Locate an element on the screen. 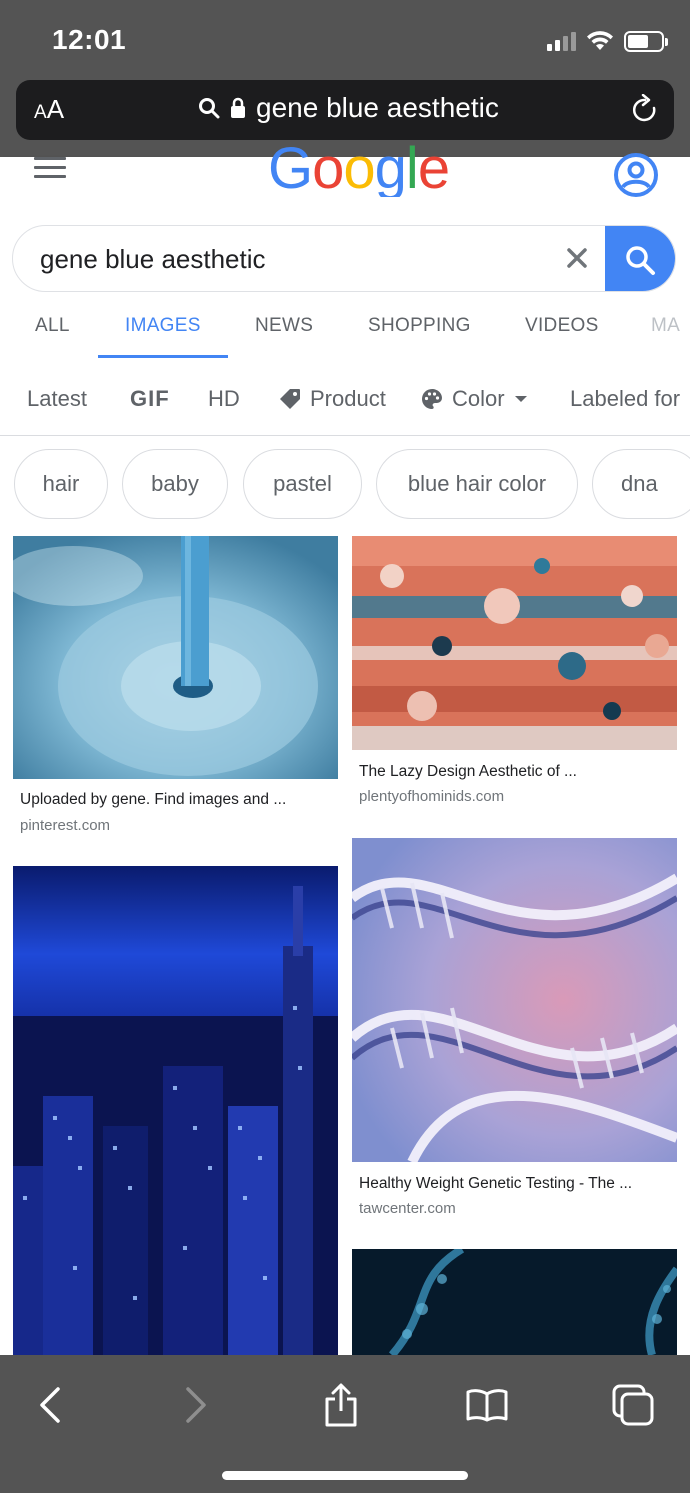 The image size is (690, 1493). bookmarks-button is located at coordinates (487, 1405).